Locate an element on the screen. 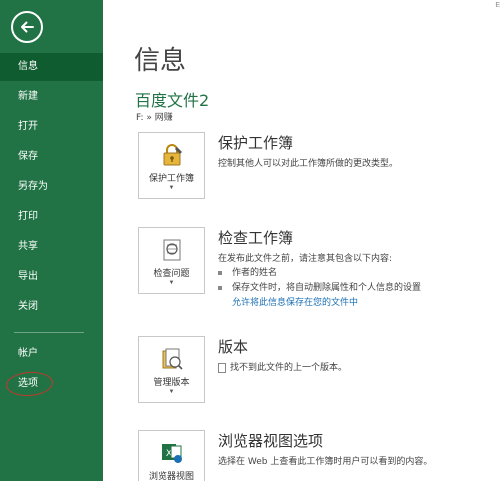  manage-versions-button: 管理版本 ▼ is located at coordinates (171, 369).